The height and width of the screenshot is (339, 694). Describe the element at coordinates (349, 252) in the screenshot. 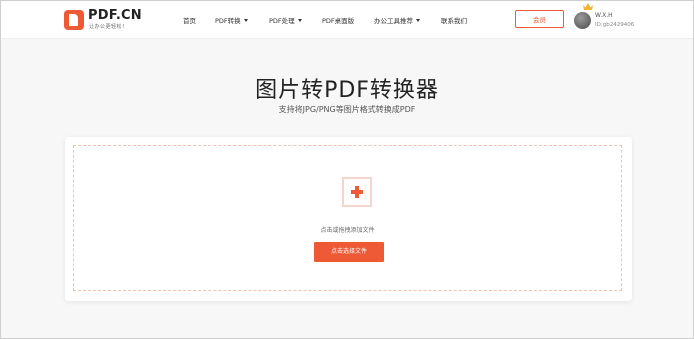

I see `select-file-button: 点击选择文件` at that location.